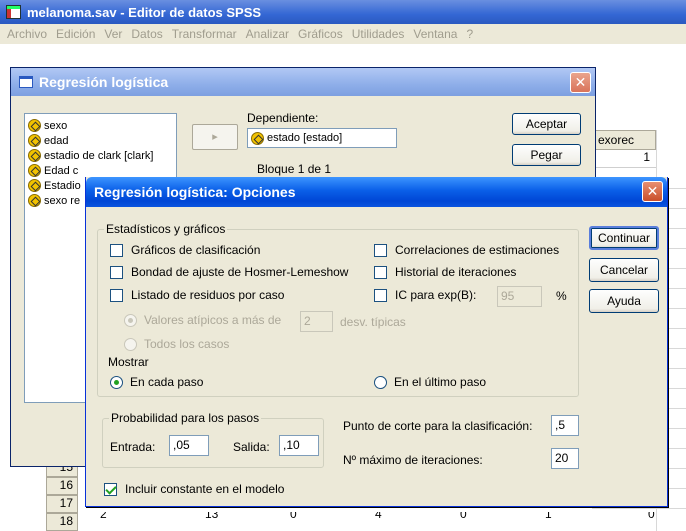 Image resolution: width=686 pixels, height=531 pixels. I want to click on list-item: sexo, so click(100, 125).